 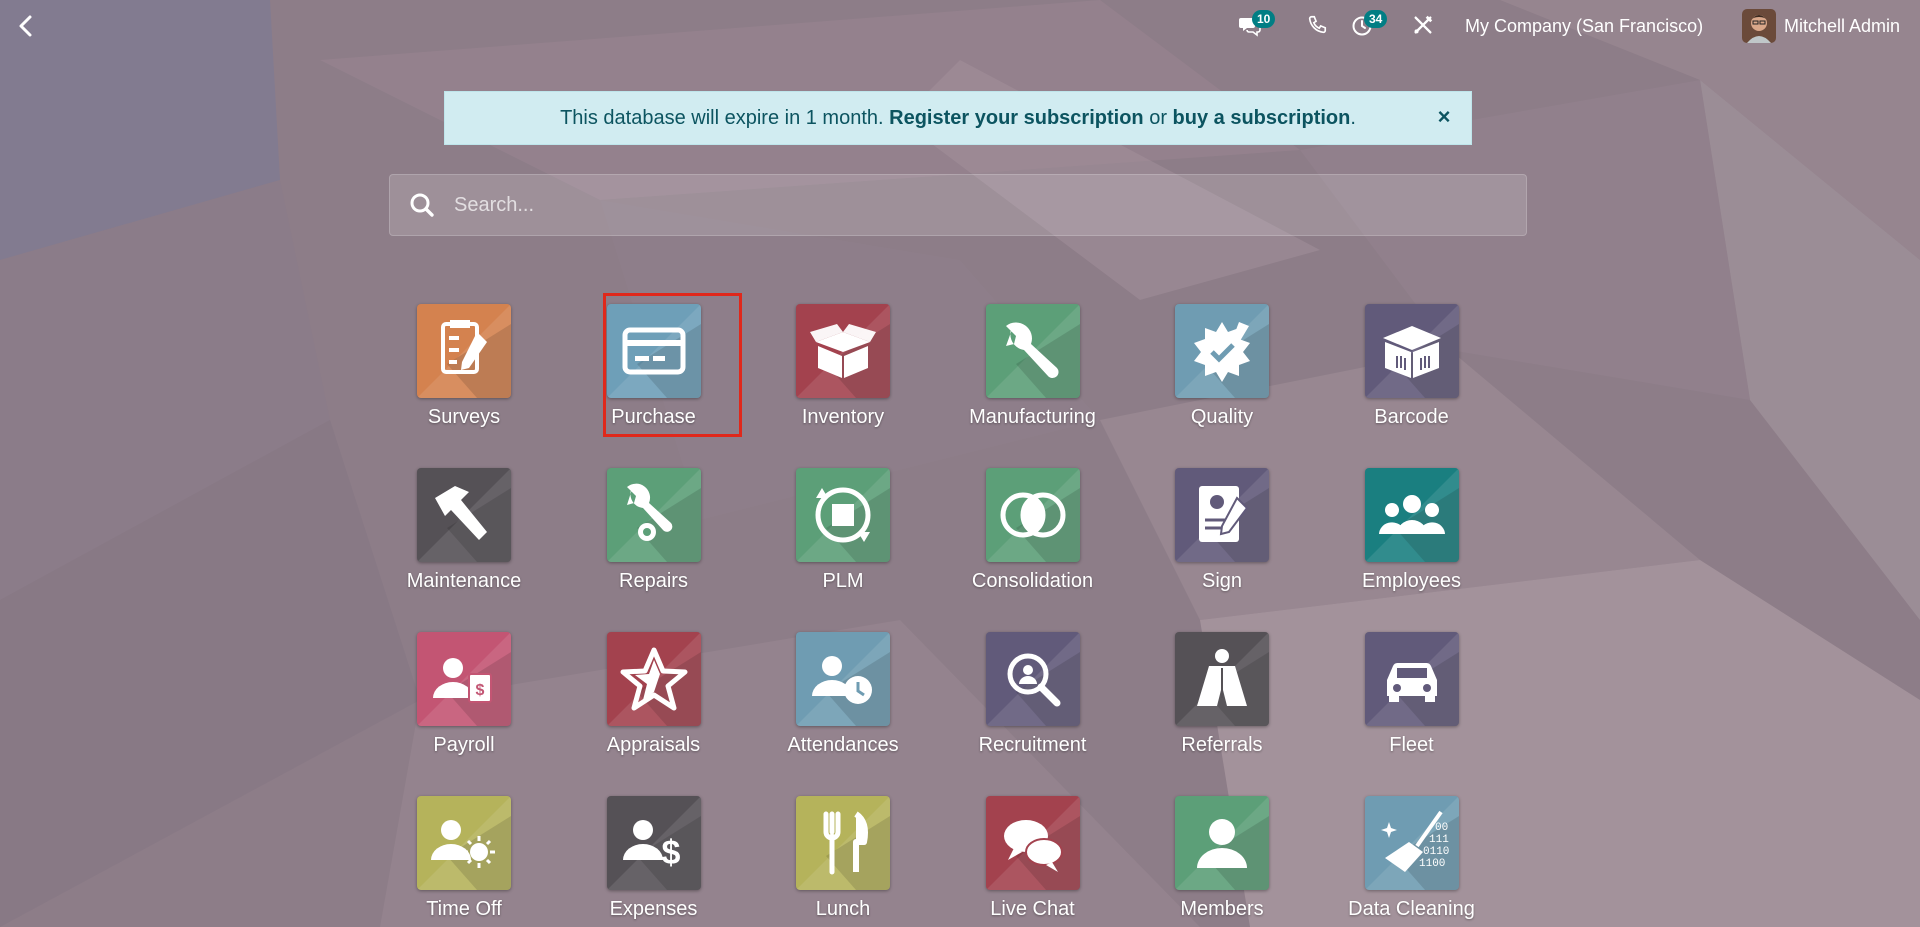 I want to click on barcode-box-icon, so click(x=1411, y=351).